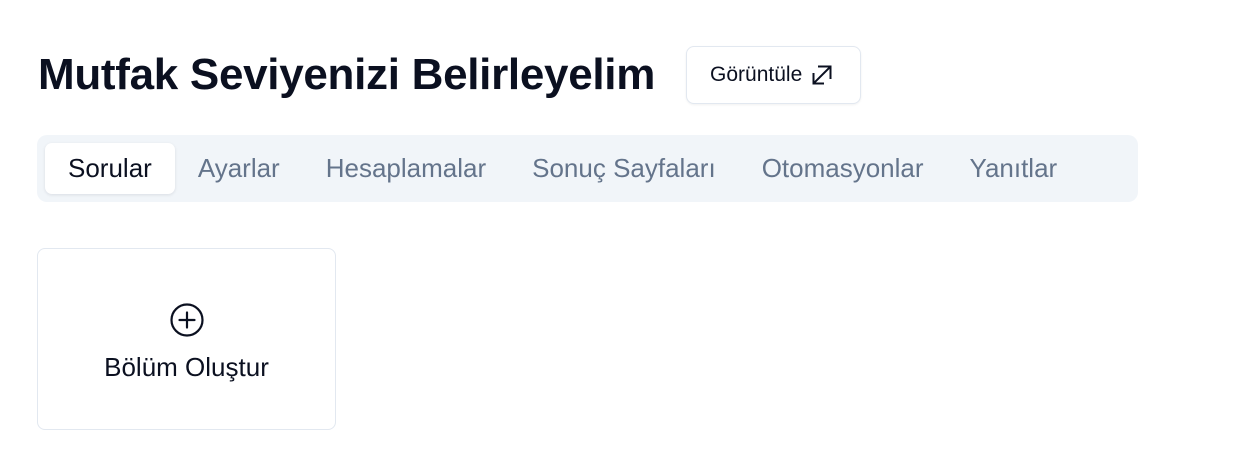 The height and width of the screenshot is (473, 1248). I want to click on tab-result-pages: Sonuç Sayfaları, so click(624, 168).